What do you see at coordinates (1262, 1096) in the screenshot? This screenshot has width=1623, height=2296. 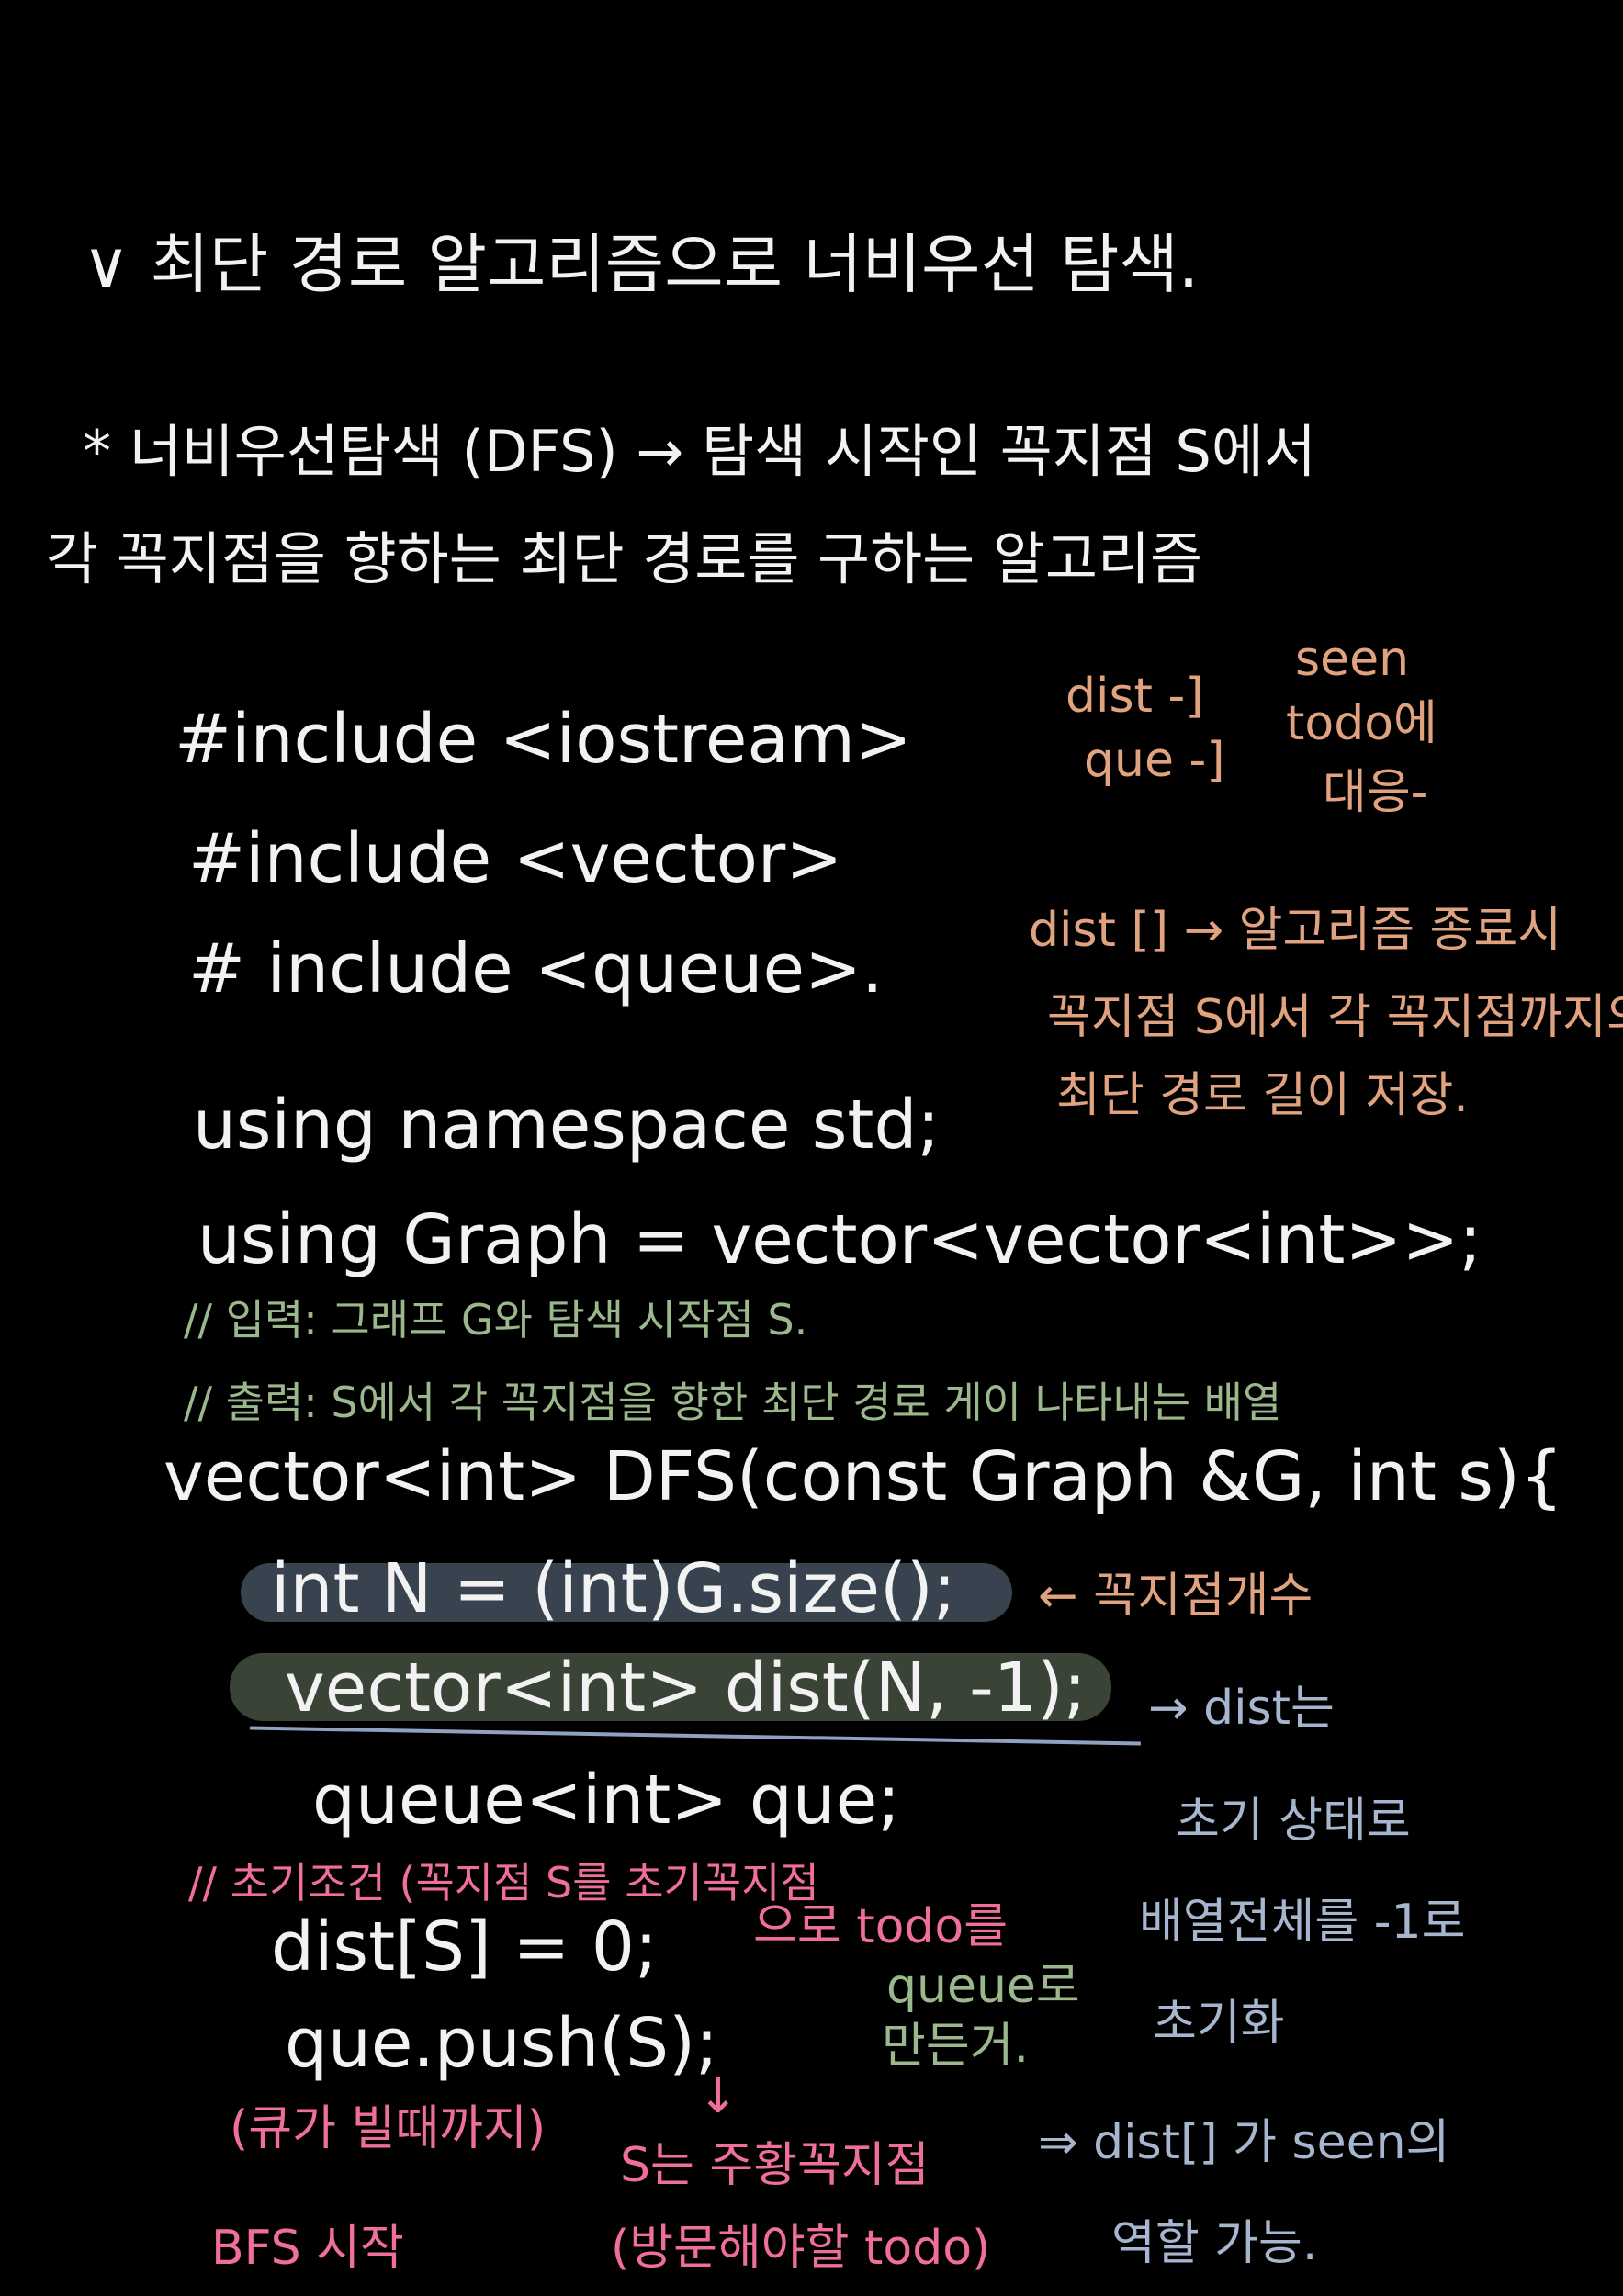 I see `note-dist-array-3: 최단 경로 길이 저장.` at bounding box center [1262, 1096].